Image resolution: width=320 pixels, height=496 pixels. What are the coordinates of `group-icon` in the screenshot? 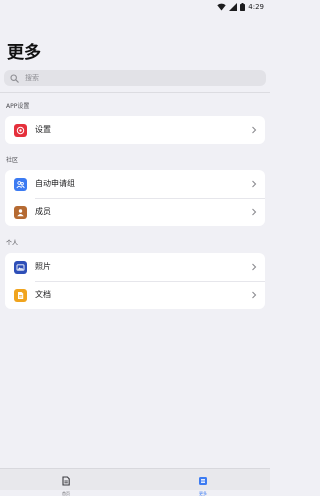 It's located at (20, 184).